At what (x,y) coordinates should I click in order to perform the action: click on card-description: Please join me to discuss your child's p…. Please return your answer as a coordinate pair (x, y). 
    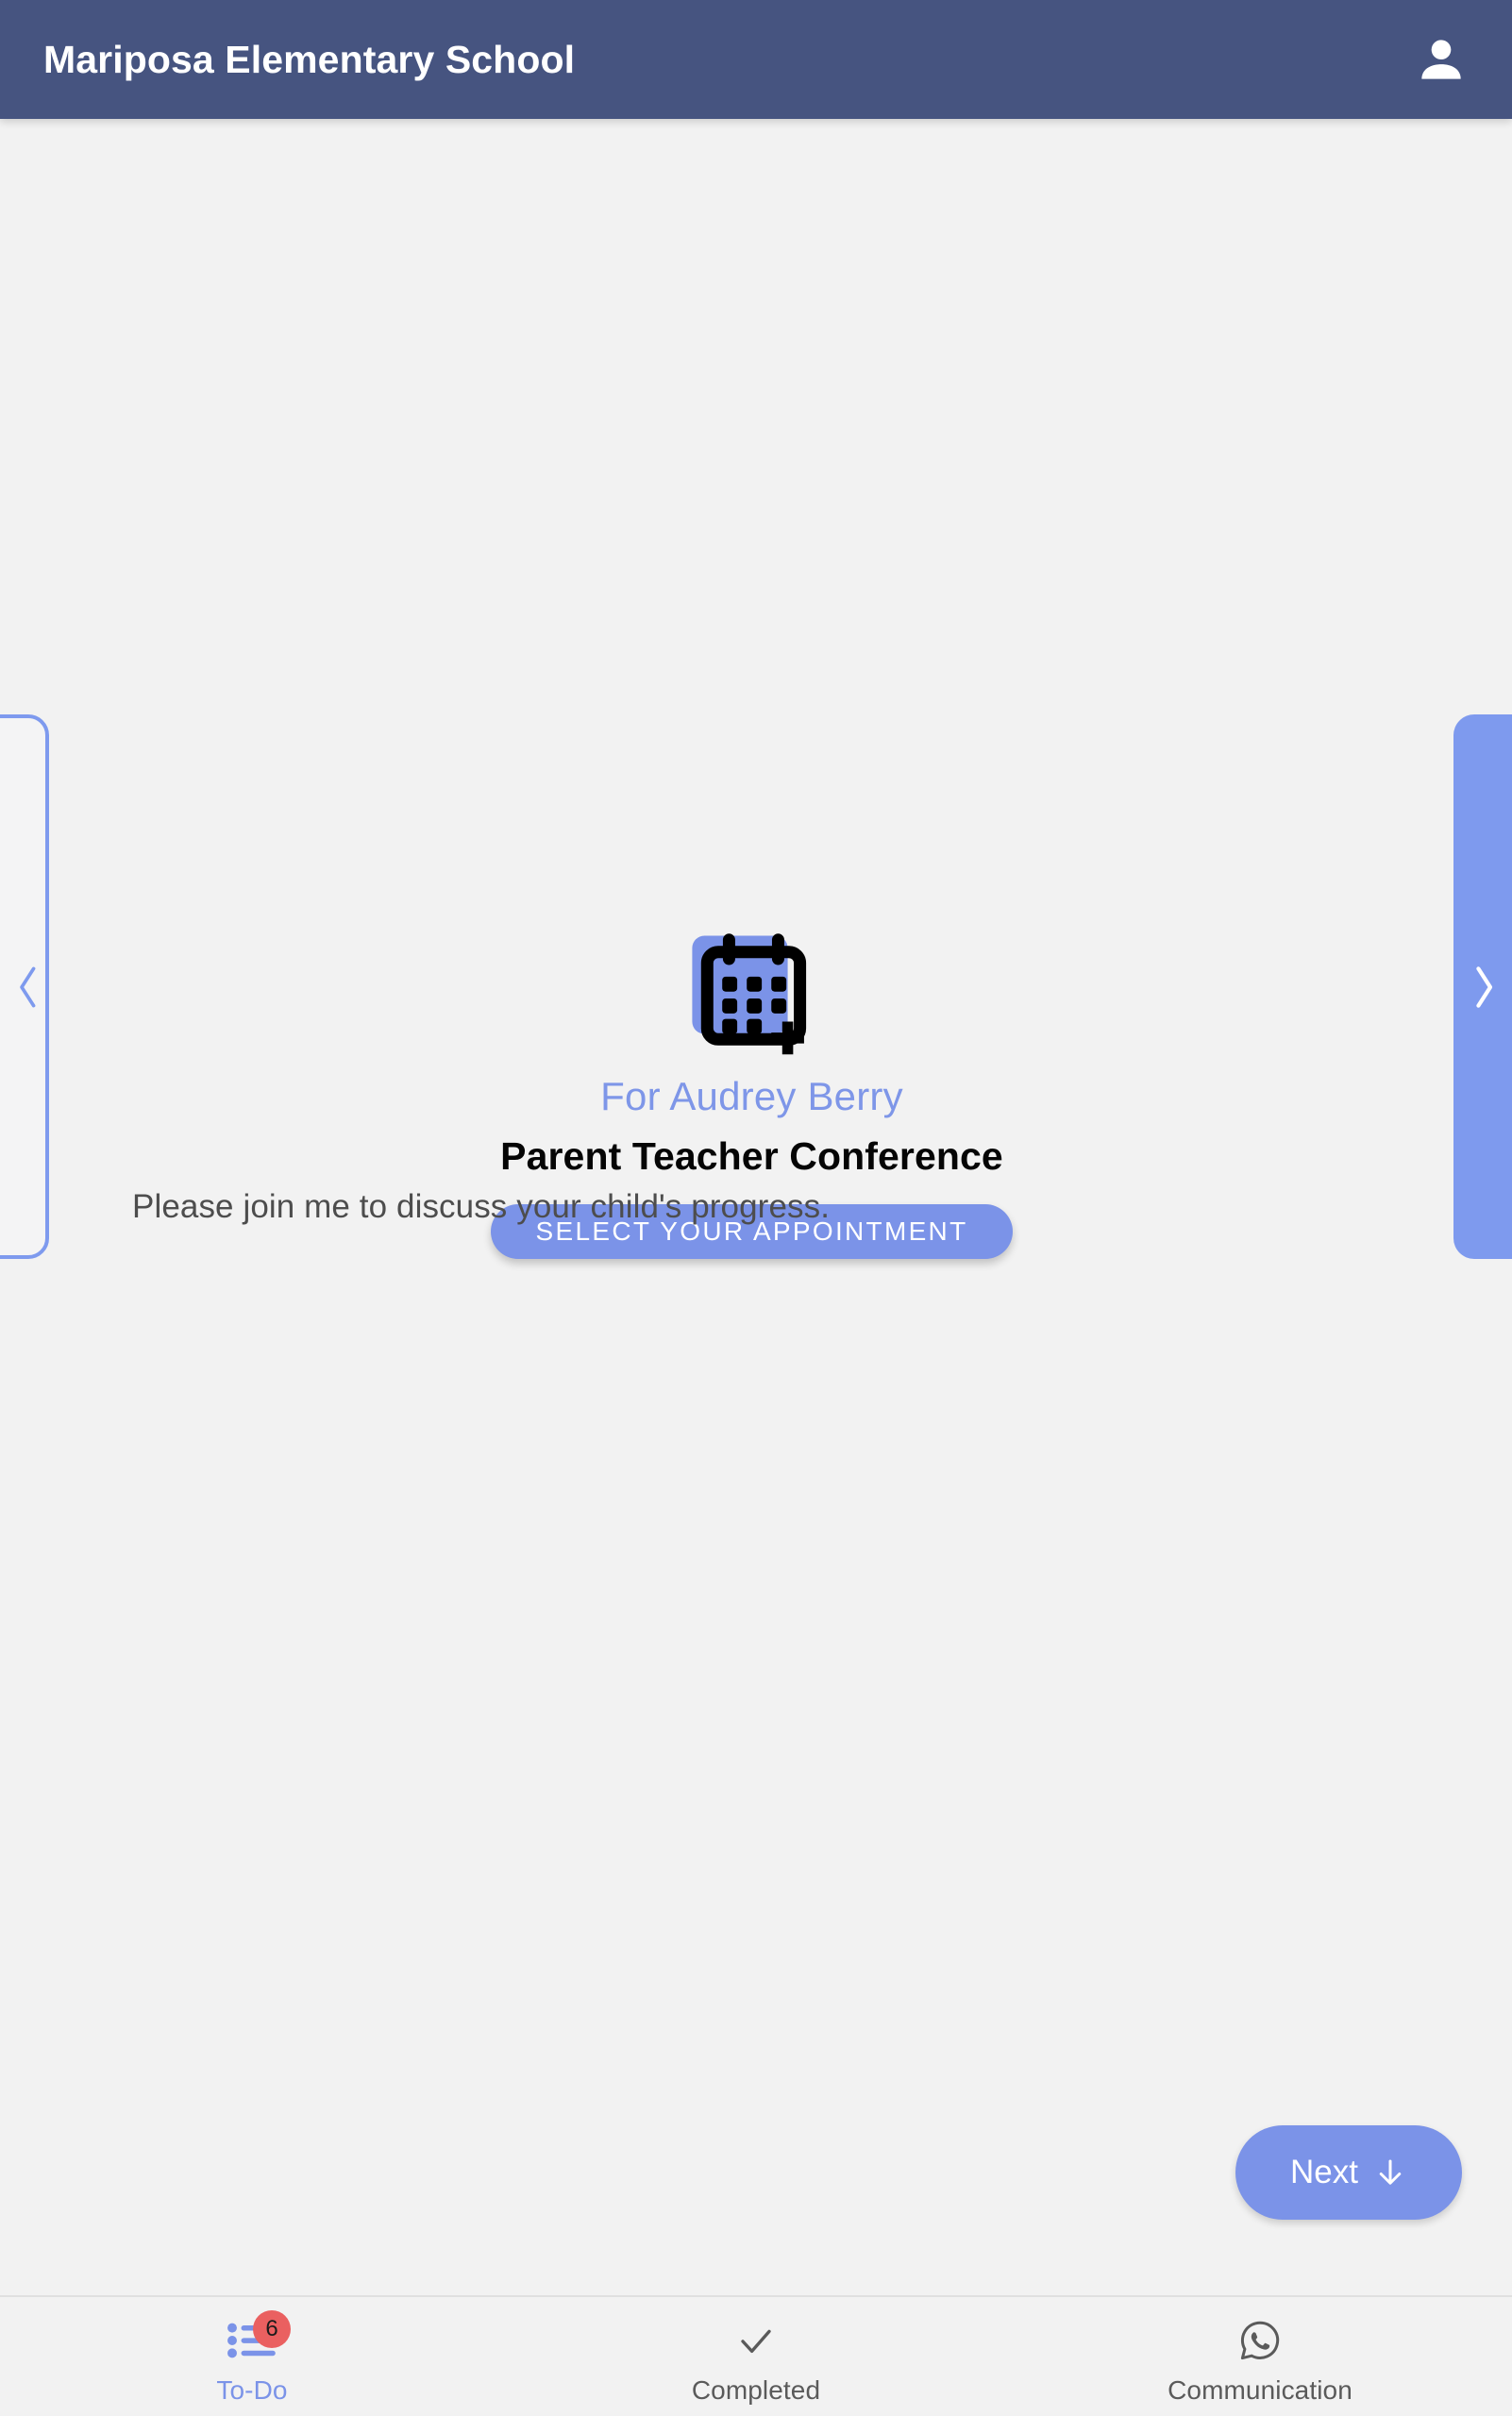
    Looking at the image, I should click on (481, 1206).